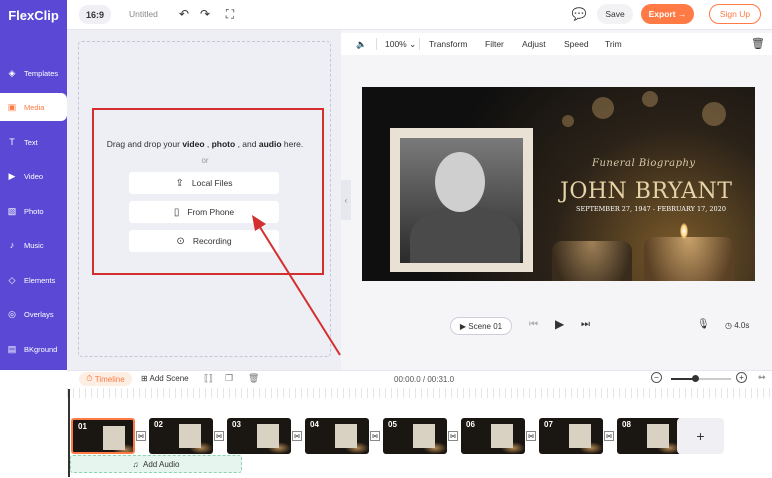  I want to click on timeline-clip: 04, so click(337, 436).